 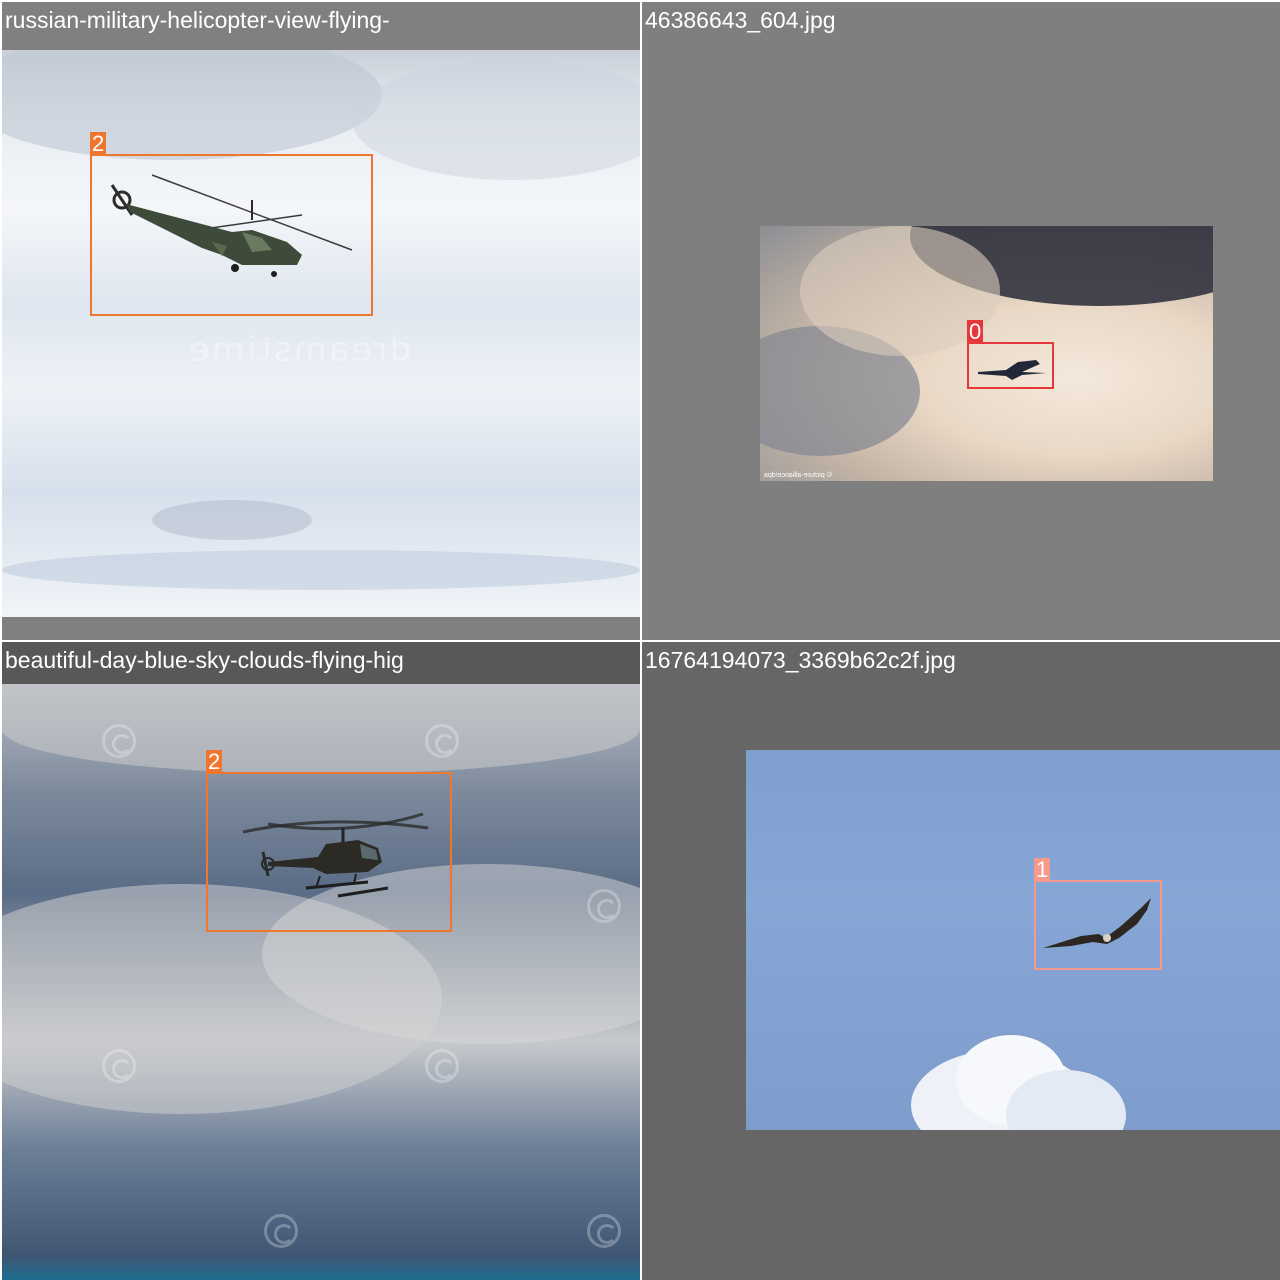 What do you see at coordinates (798, 475) in the screenshot?
I see `photo-credit: © picture-alliance/dpa` at bounding box center [798, 475].